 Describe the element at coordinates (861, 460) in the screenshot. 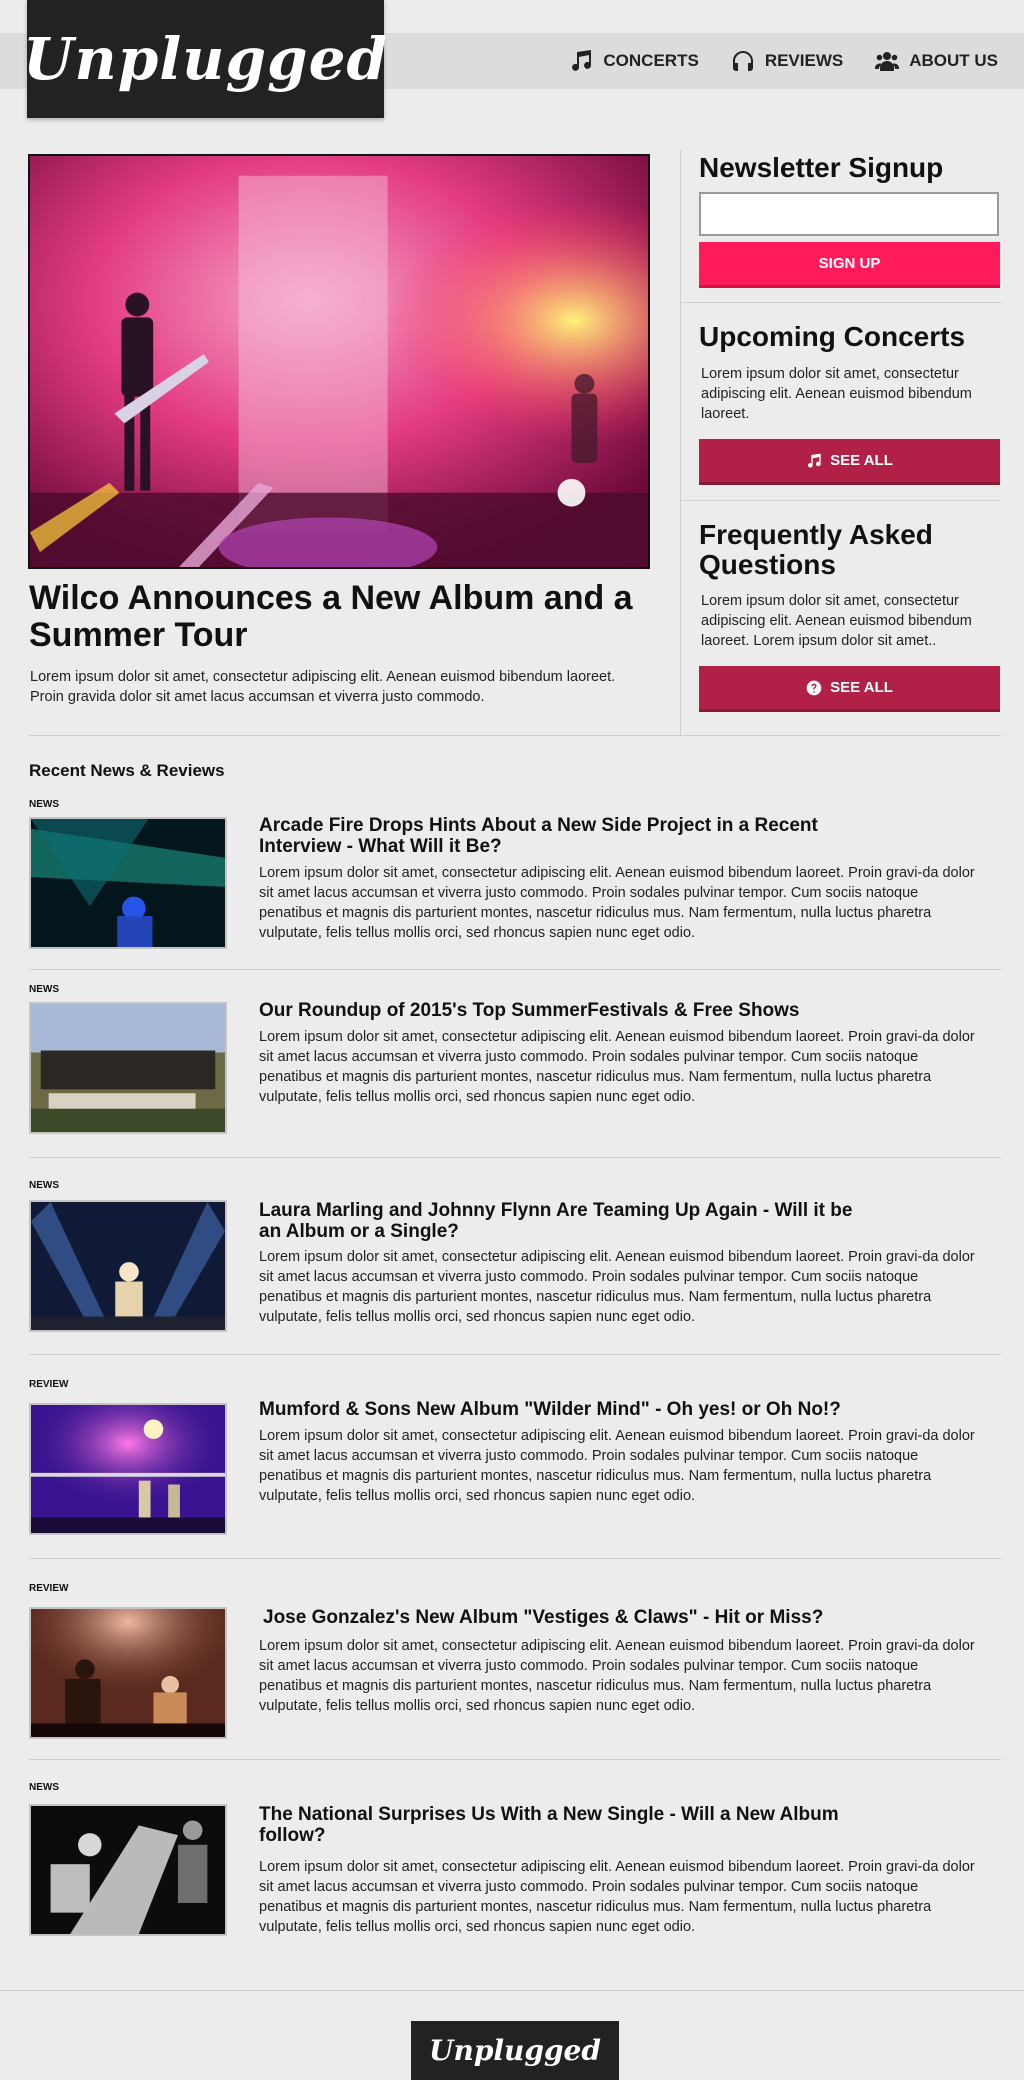

I see `concerts-see-all-label: See All` at that location.